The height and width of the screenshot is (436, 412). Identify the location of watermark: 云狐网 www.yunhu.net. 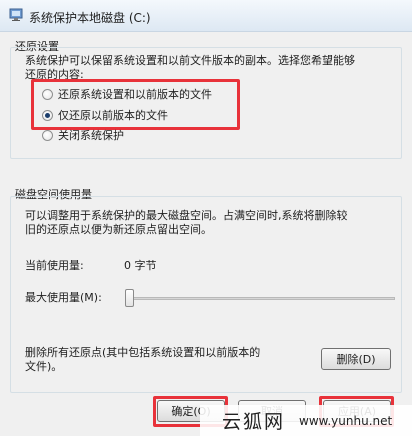
(306, 420).